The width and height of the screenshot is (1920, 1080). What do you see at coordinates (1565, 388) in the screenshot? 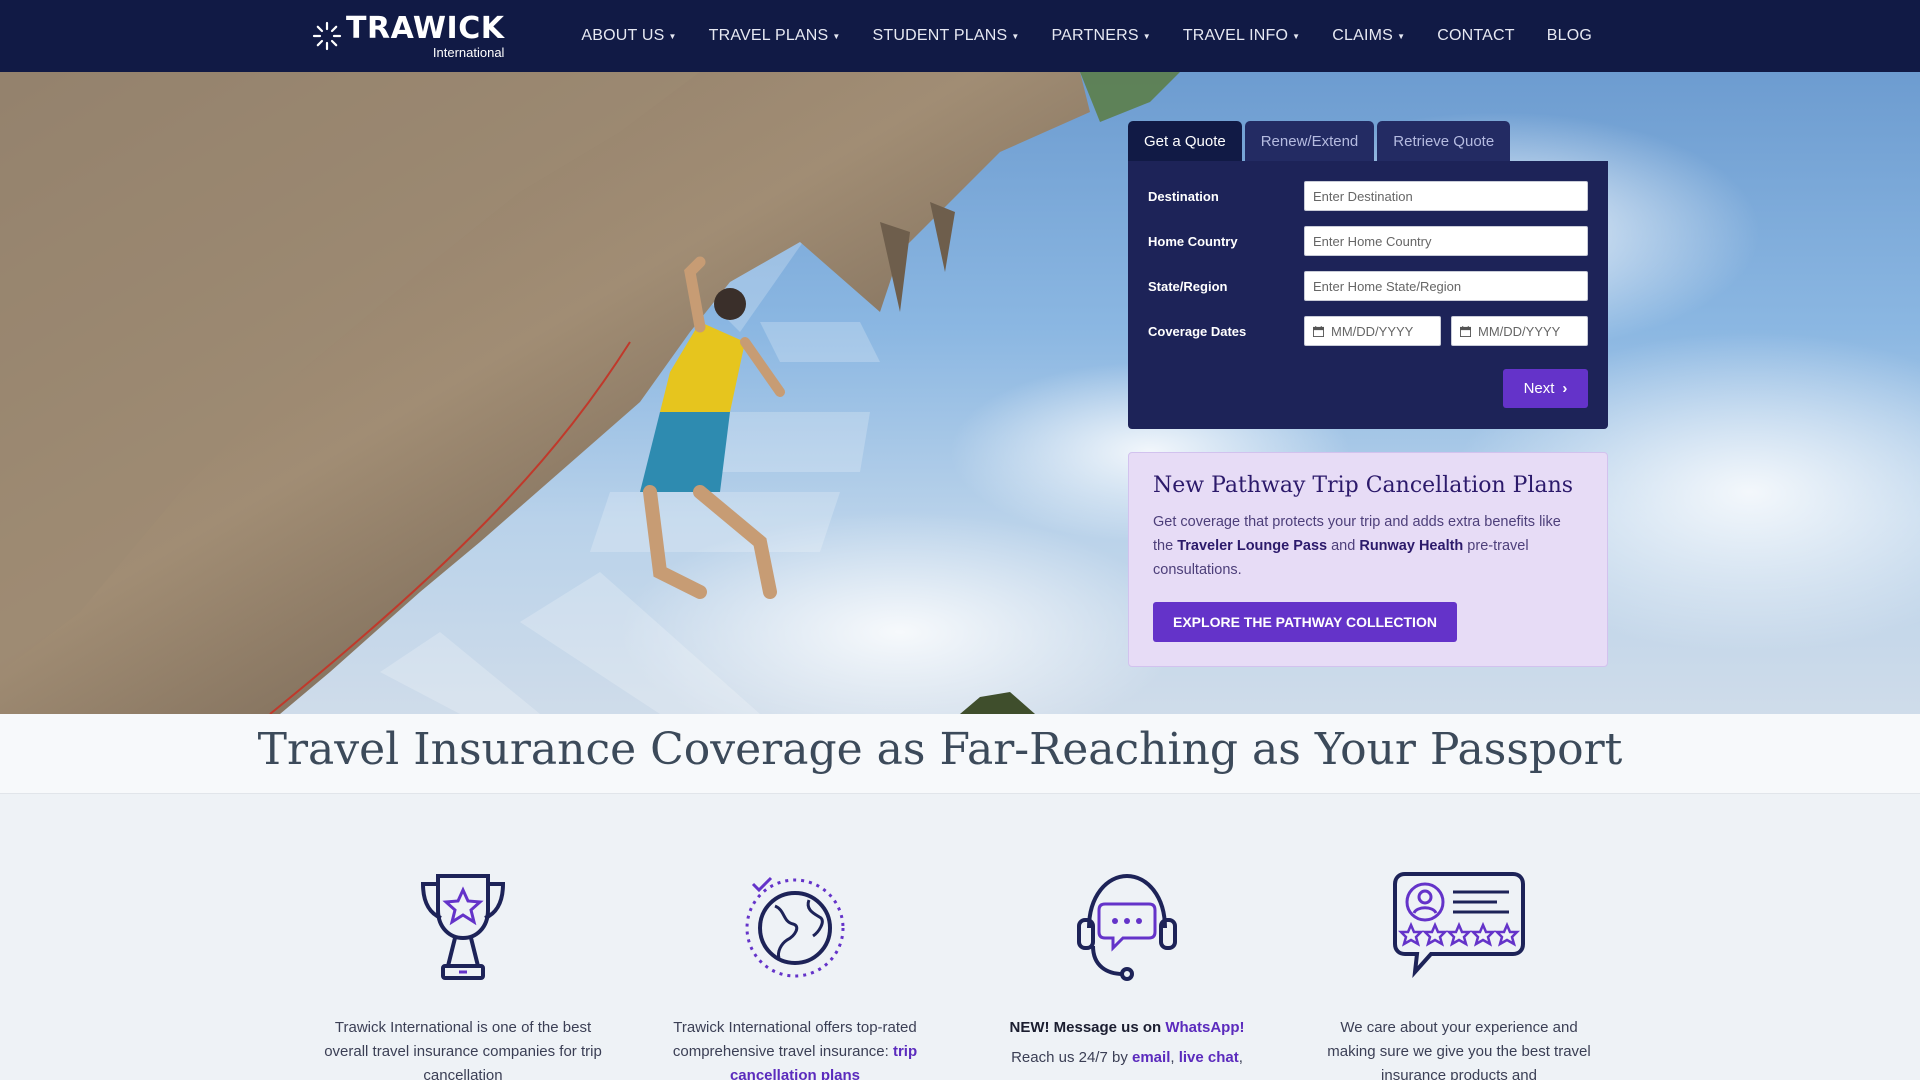
I see `chevron-right-icon: ›` at bounding box center [1565, 388].